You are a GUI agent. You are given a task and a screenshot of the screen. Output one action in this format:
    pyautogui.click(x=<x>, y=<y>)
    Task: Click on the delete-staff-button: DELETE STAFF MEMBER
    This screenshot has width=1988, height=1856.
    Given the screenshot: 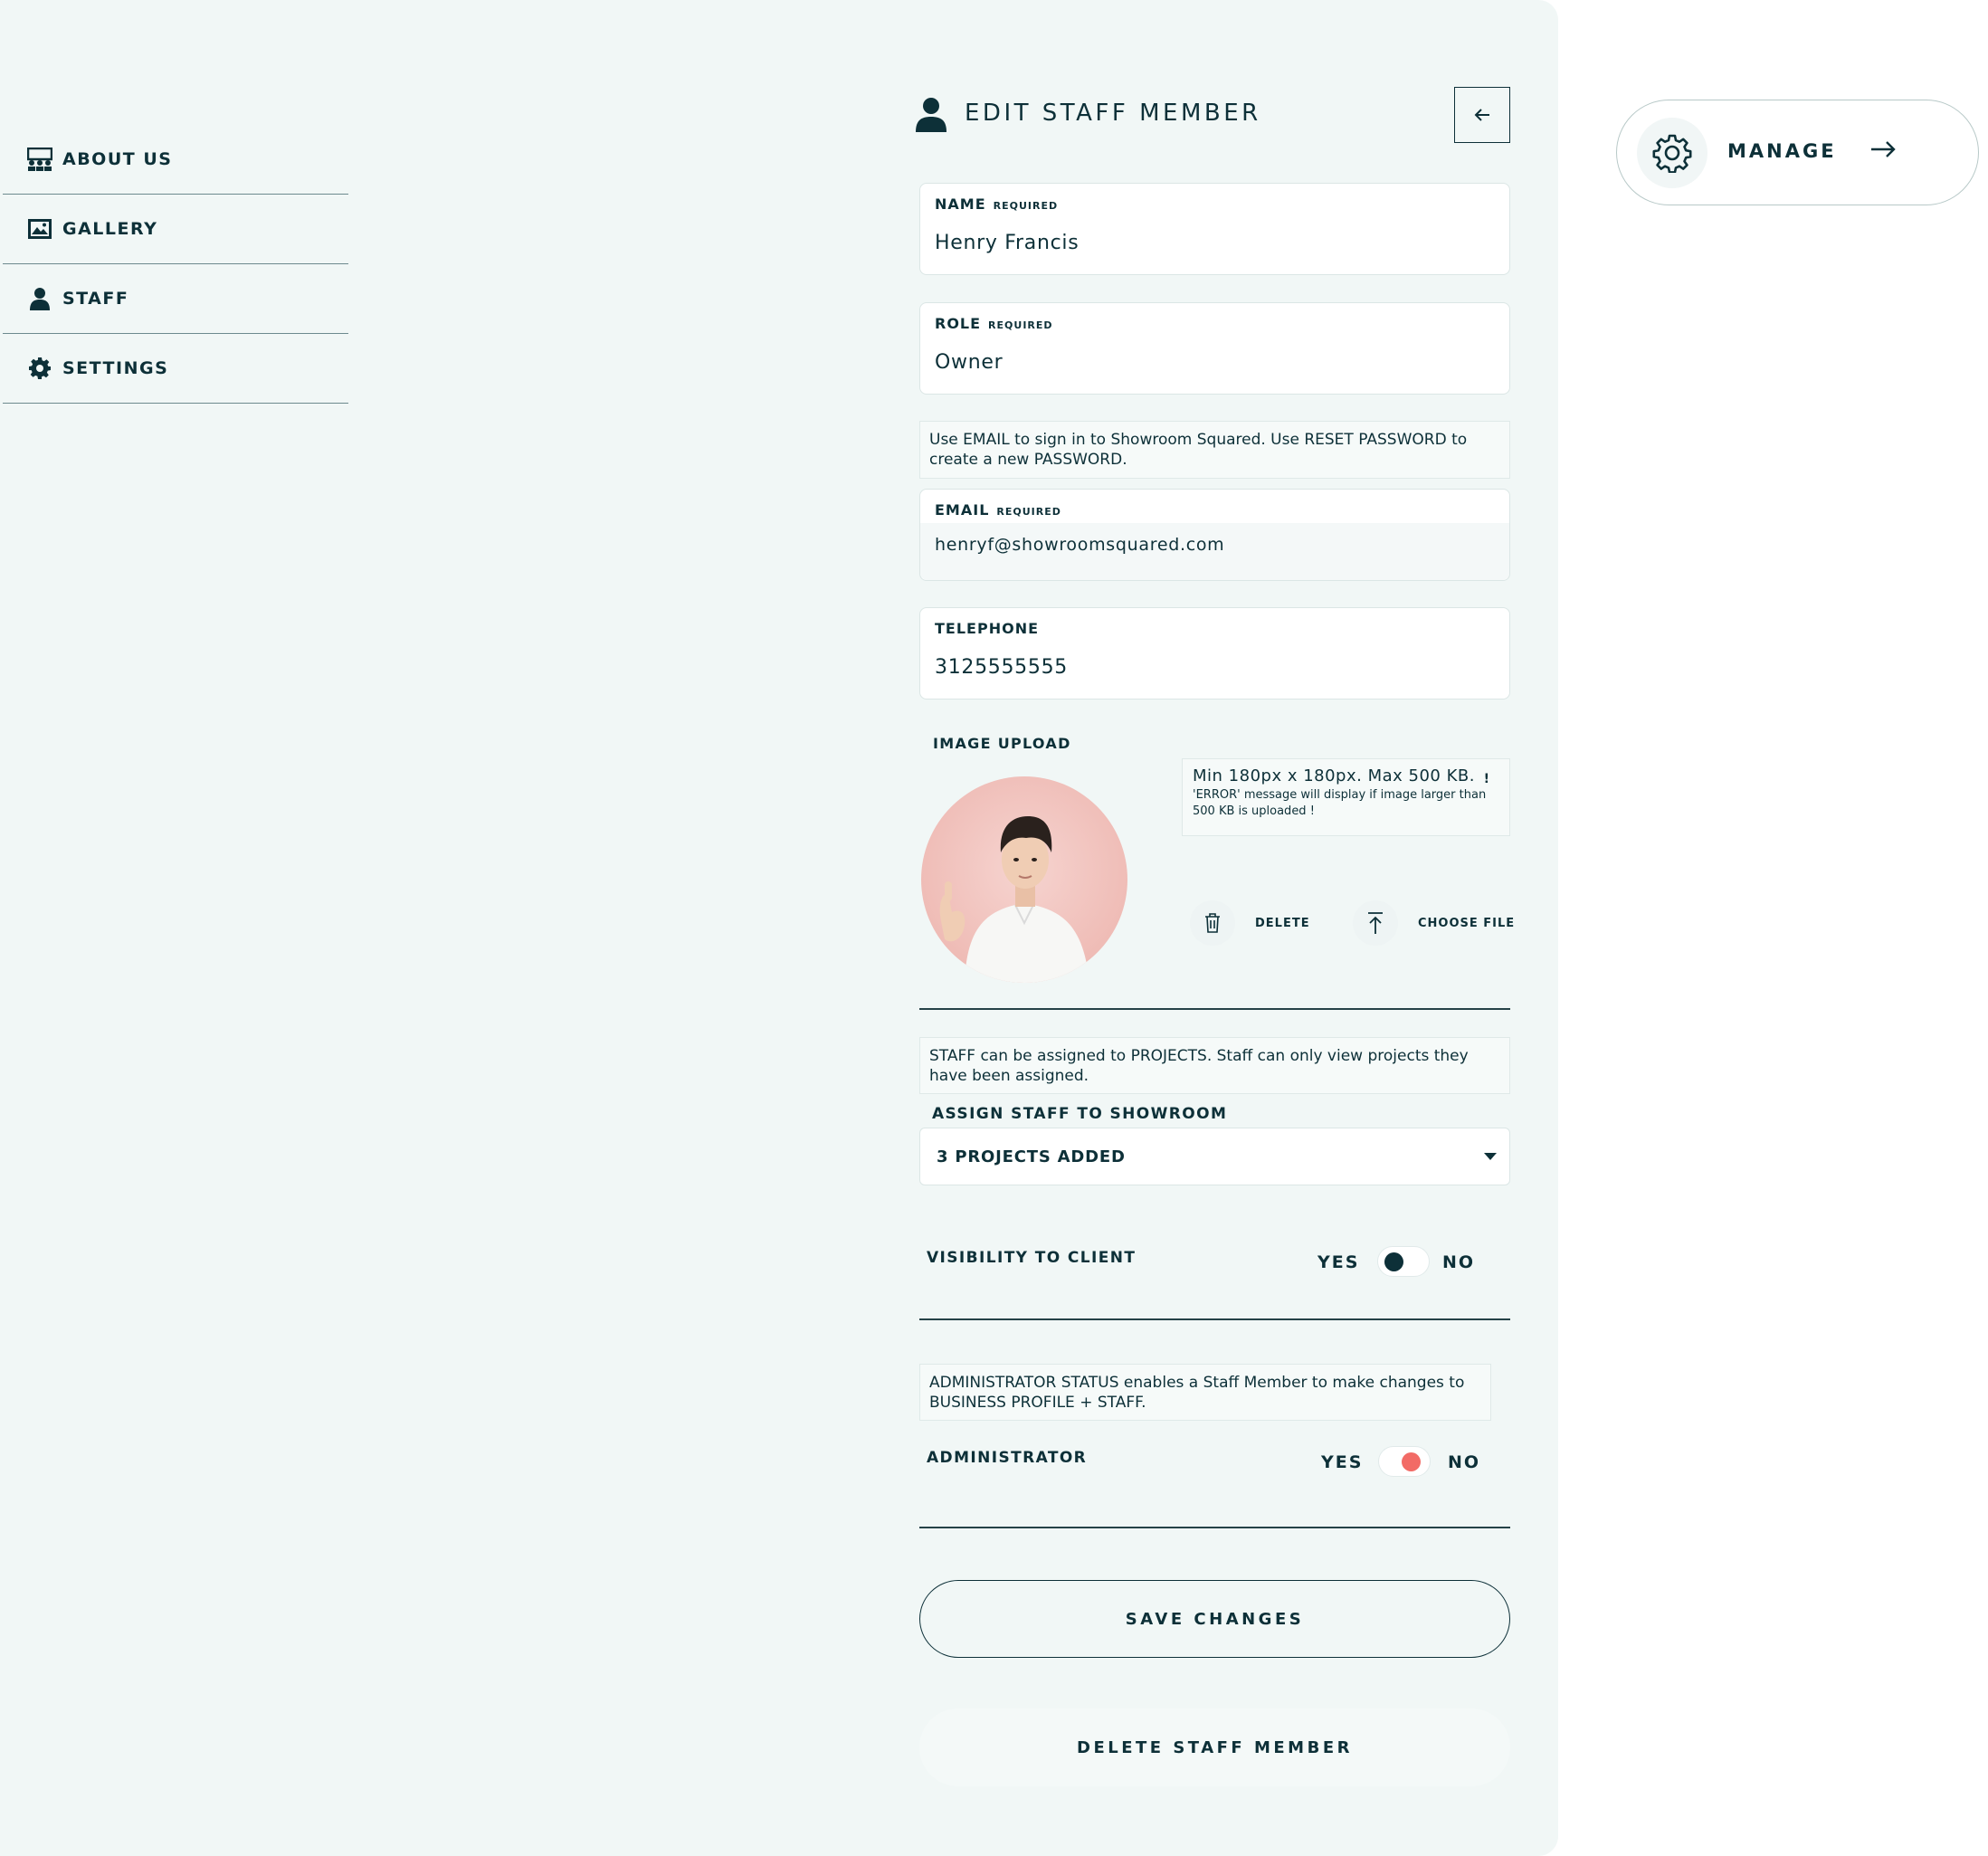 What is the action you would take?
    pyautogui.click(x=1214, y=1747)
    